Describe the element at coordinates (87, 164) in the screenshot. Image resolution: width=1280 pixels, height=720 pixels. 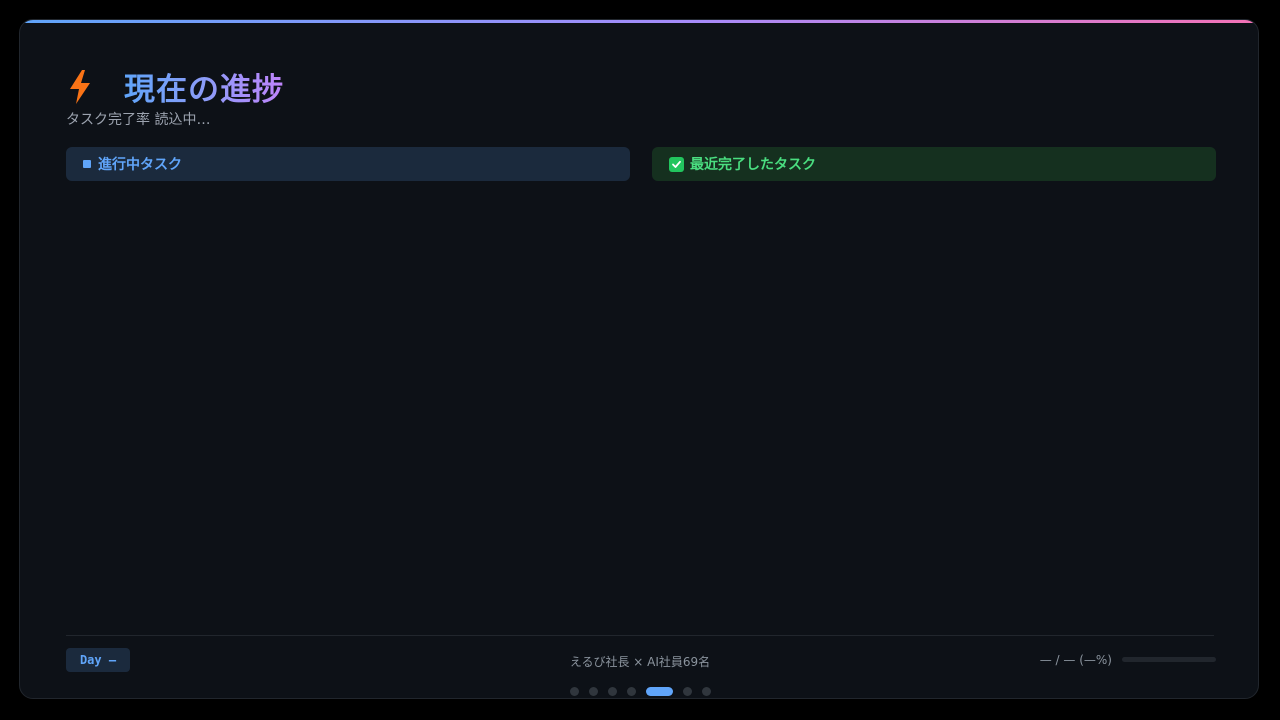
I see `square-icon` at that location.